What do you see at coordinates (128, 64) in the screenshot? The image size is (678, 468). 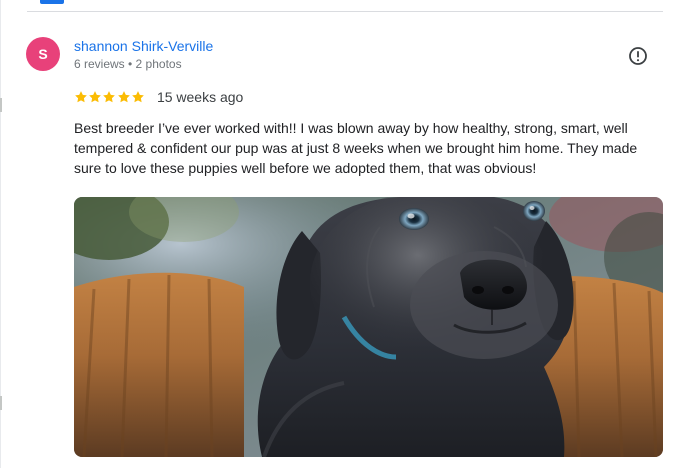 I see `reviewer-meta: 6 reviews • 2 photos` at bounding box center [128, 64].